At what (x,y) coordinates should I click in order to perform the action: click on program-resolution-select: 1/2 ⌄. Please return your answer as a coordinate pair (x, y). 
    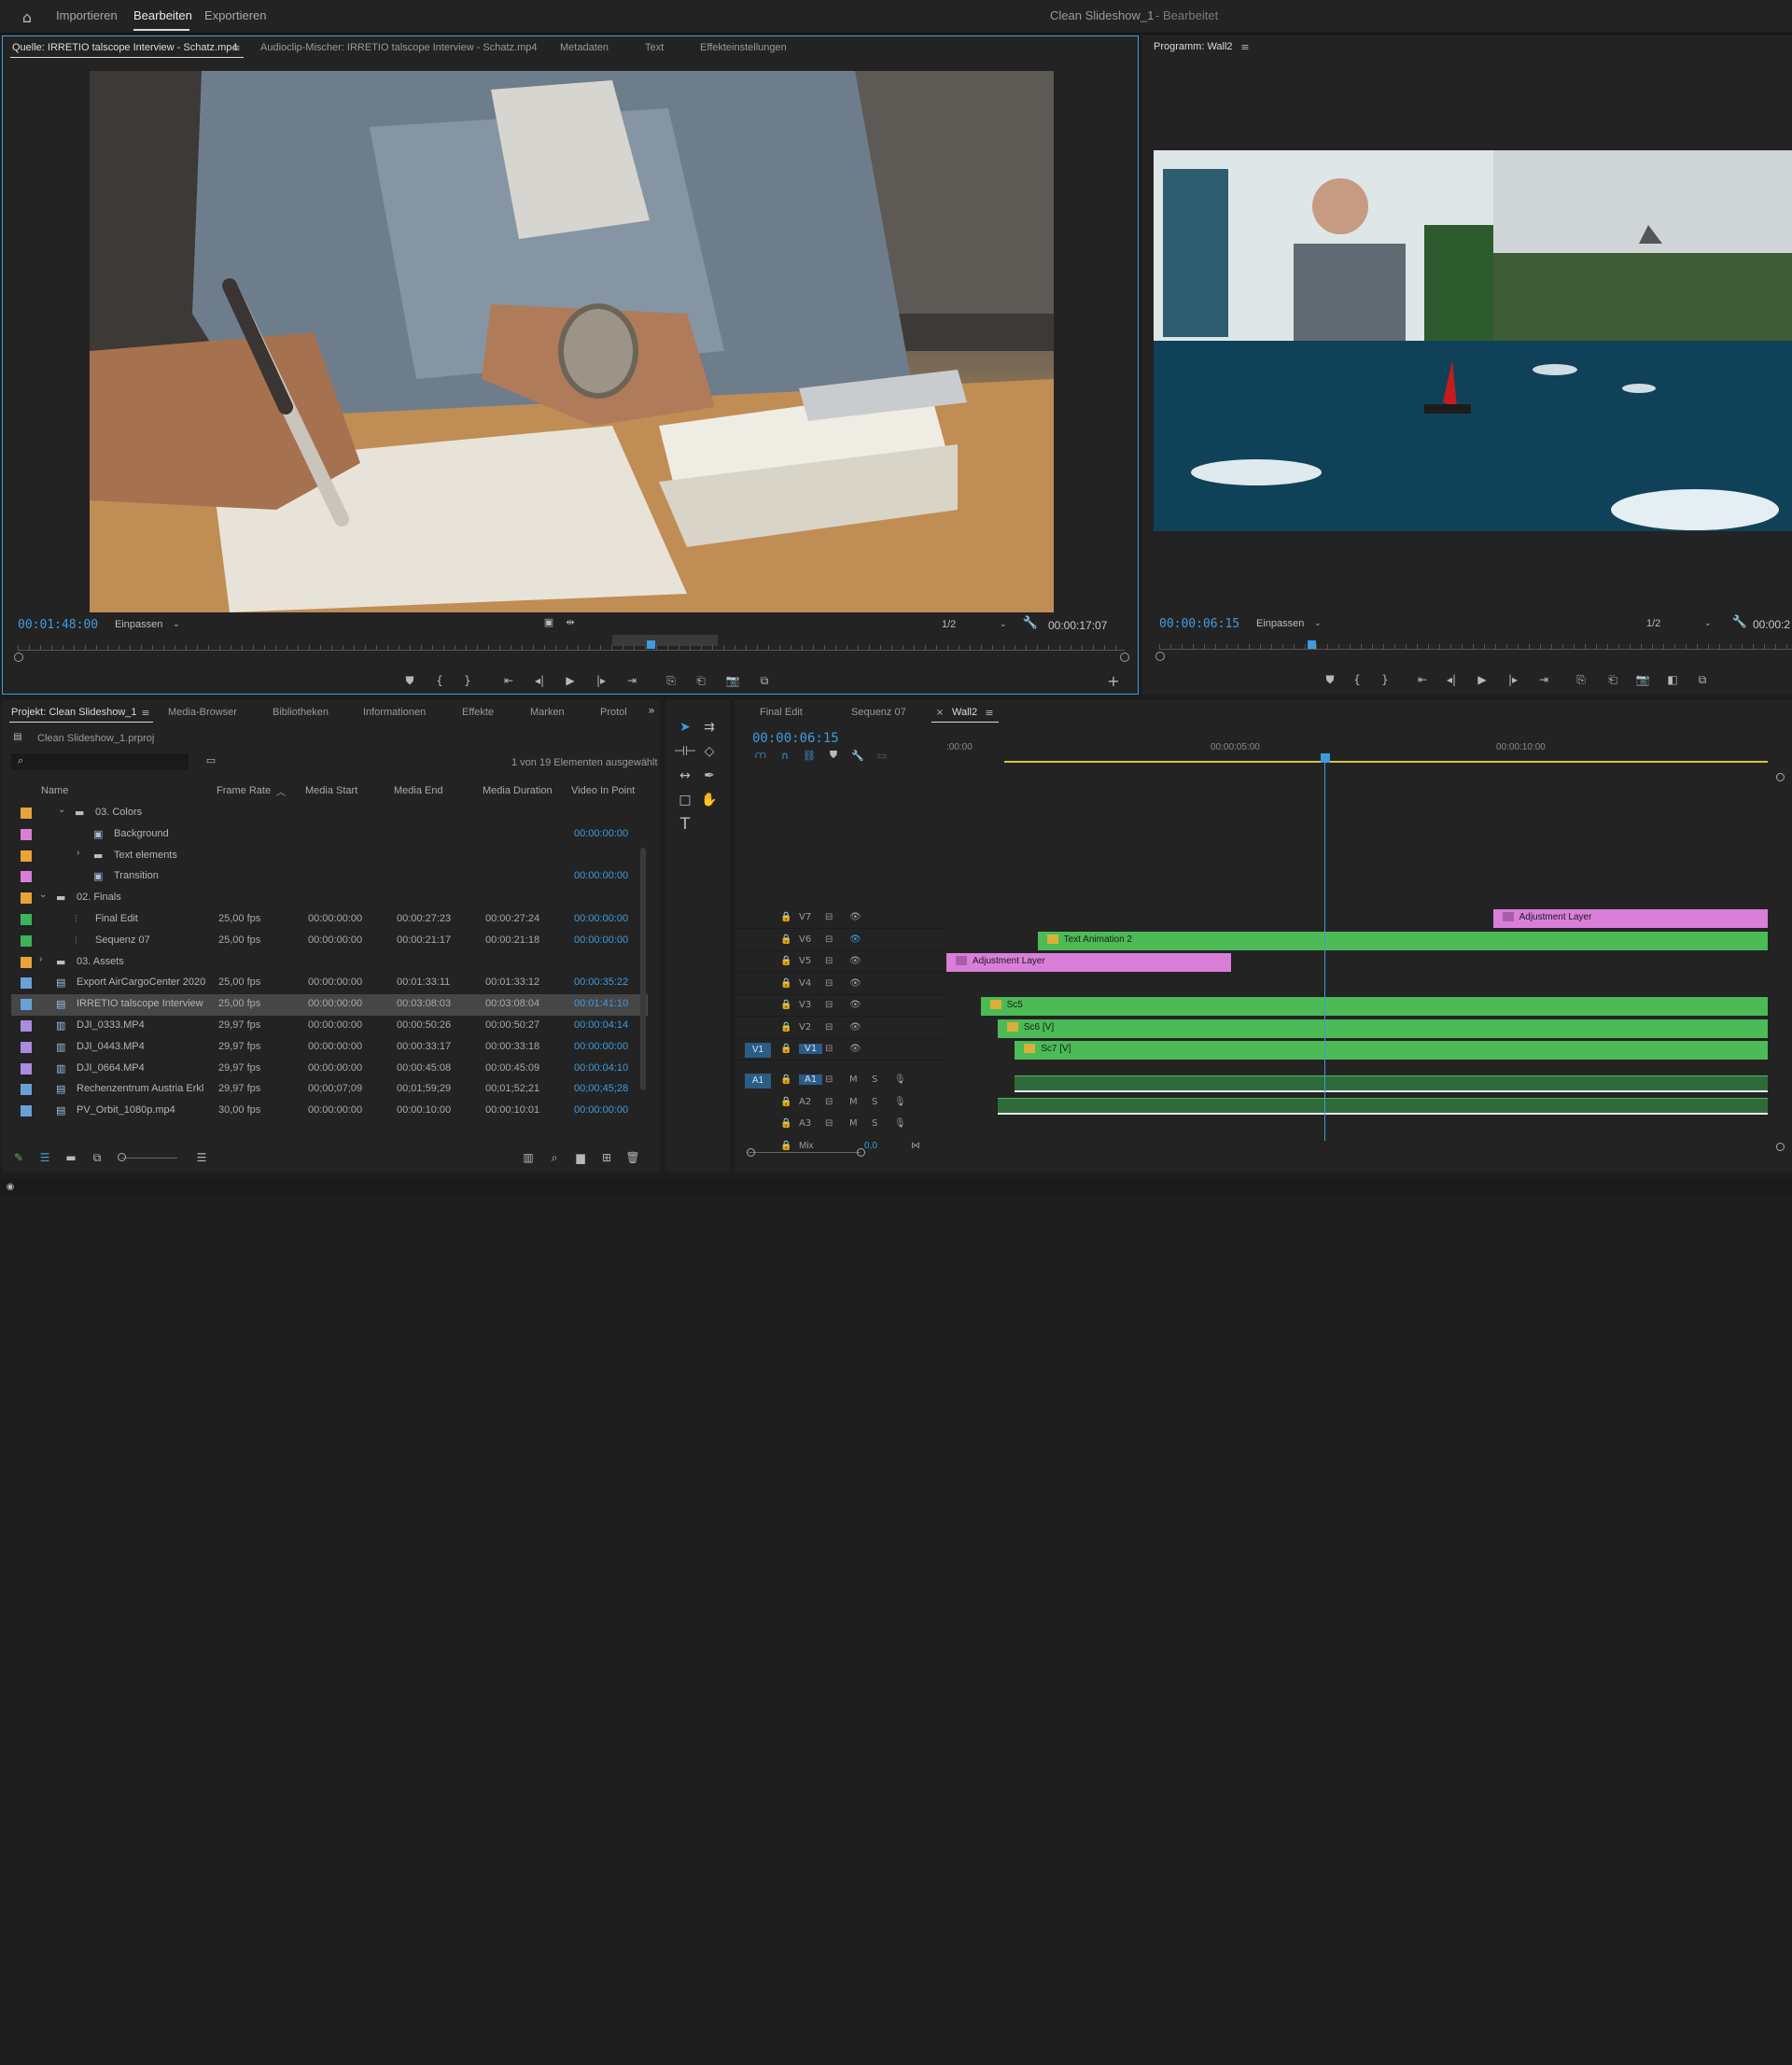
    Looking at the image, I should click on (1681, 623).